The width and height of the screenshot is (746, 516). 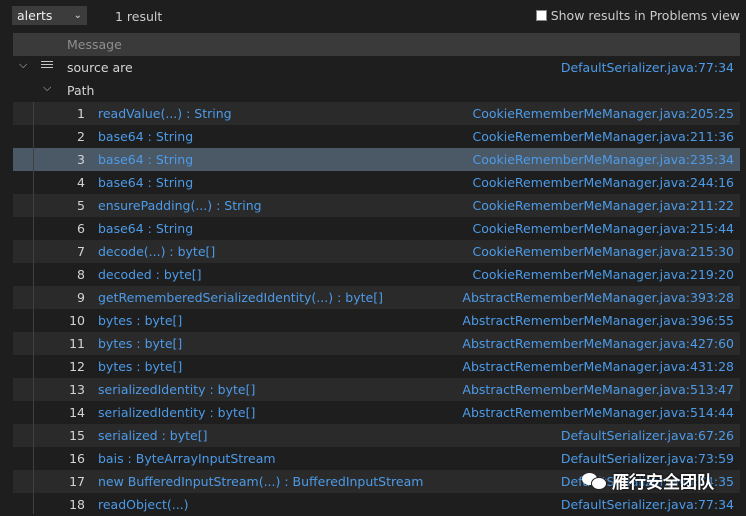 I want to click on result-count: 1 result, so click(x=139, y=16).